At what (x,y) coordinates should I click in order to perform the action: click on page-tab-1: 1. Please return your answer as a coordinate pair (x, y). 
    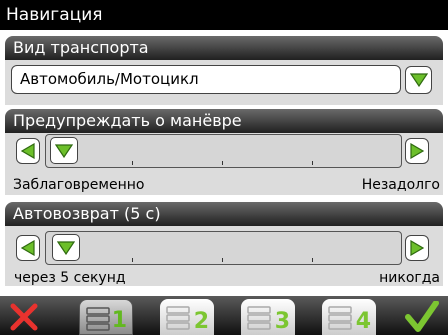
    Looking at the image, I should click on (106, 317).